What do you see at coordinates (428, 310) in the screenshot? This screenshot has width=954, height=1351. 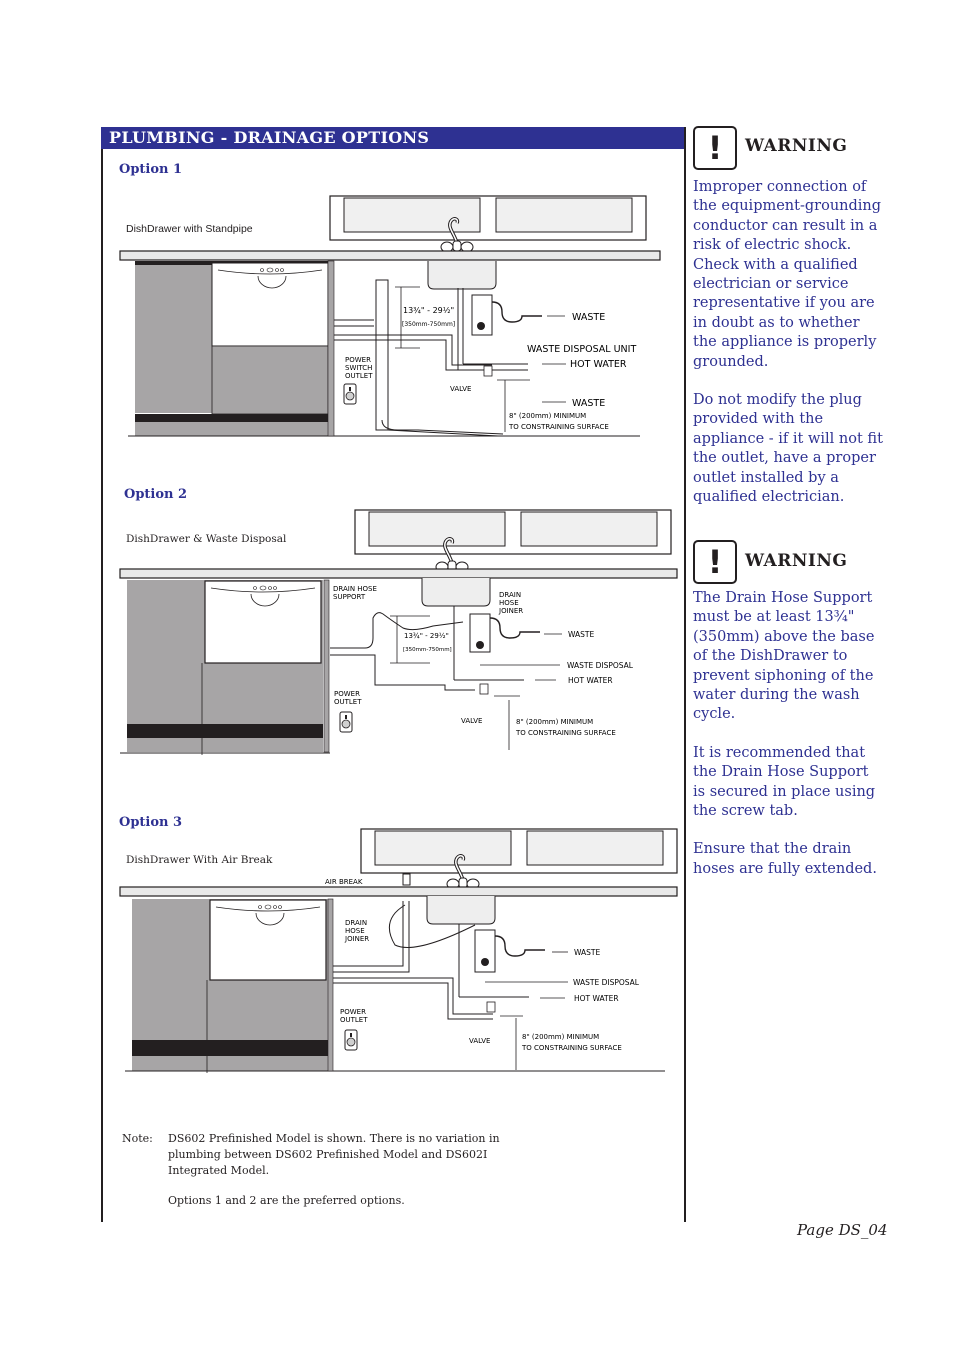 I see `dimension-label: 13¾" - 29½"` at bounding box center [428, 310].